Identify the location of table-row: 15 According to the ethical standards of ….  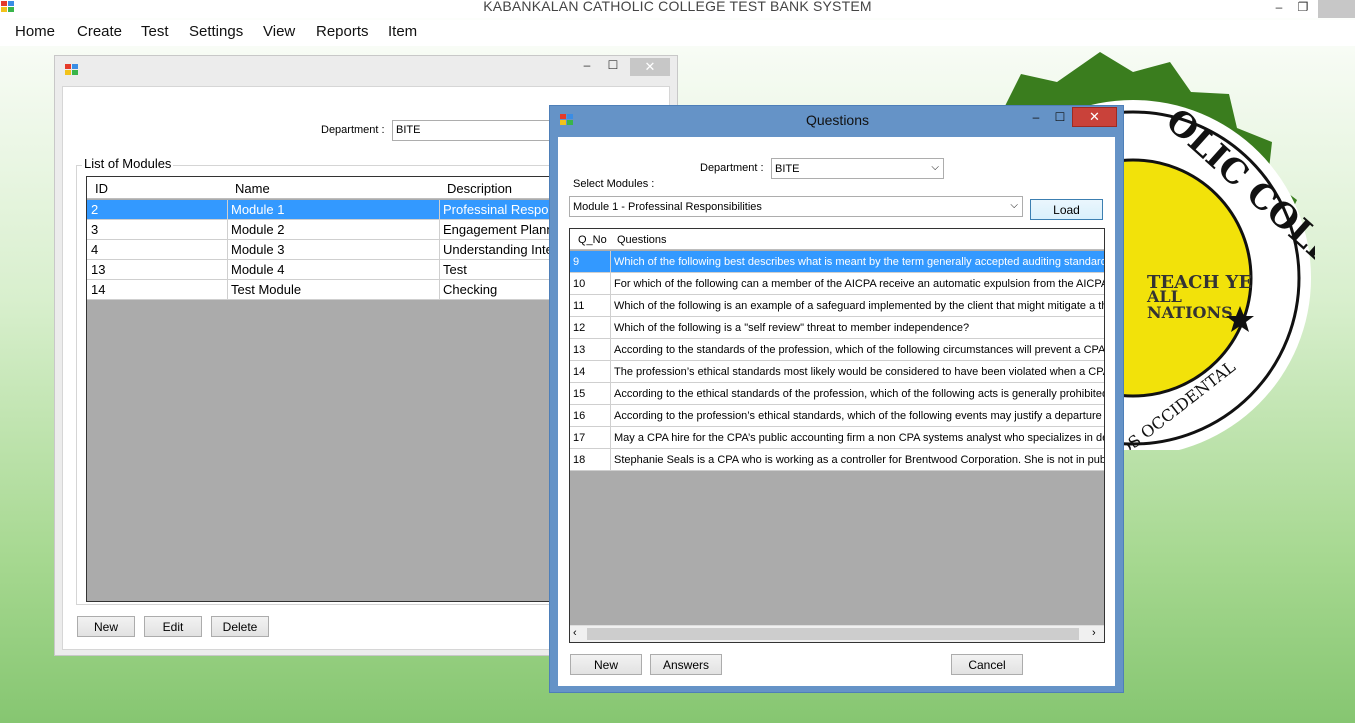
(837, 394).